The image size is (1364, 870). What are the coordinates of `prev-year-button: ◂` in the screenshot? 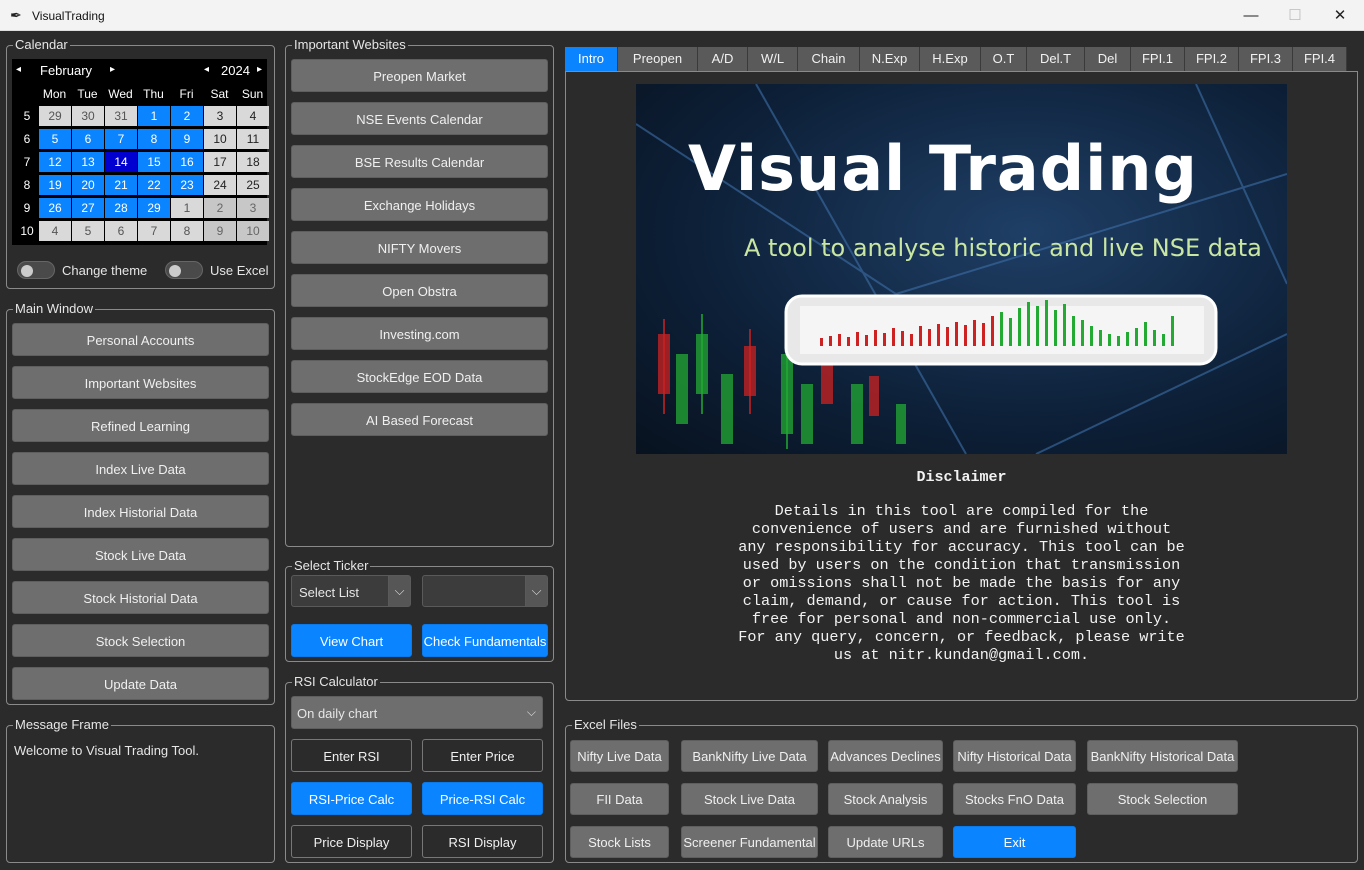 It's located at (206, 69).